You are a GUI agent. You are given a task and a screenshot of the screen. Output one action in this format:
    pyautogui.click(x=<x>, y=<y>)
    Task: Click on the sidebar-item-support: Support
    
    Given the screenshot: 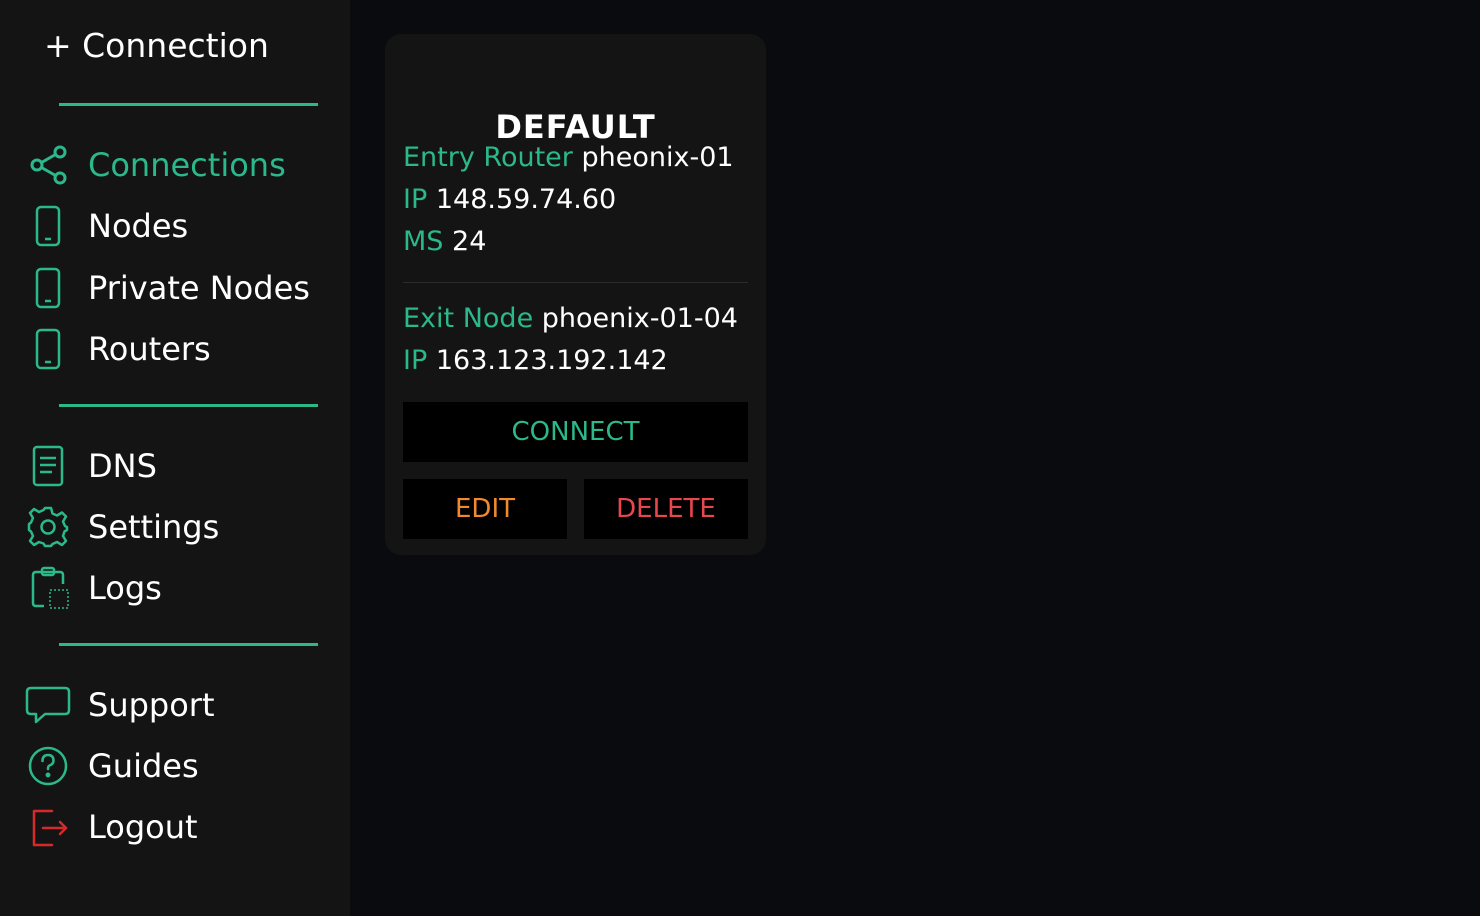 What is the action you would take?
    pyautogui.click(x=184, y=705)
    